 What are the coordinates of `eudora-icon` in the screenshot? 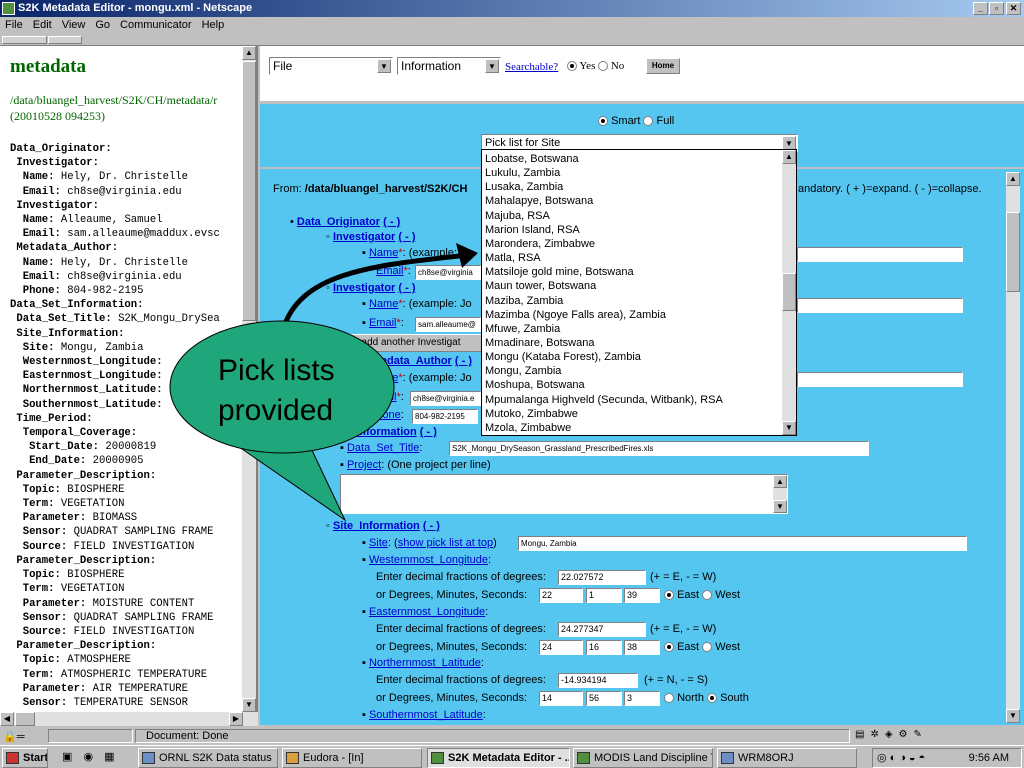 It's located at (292, 758).